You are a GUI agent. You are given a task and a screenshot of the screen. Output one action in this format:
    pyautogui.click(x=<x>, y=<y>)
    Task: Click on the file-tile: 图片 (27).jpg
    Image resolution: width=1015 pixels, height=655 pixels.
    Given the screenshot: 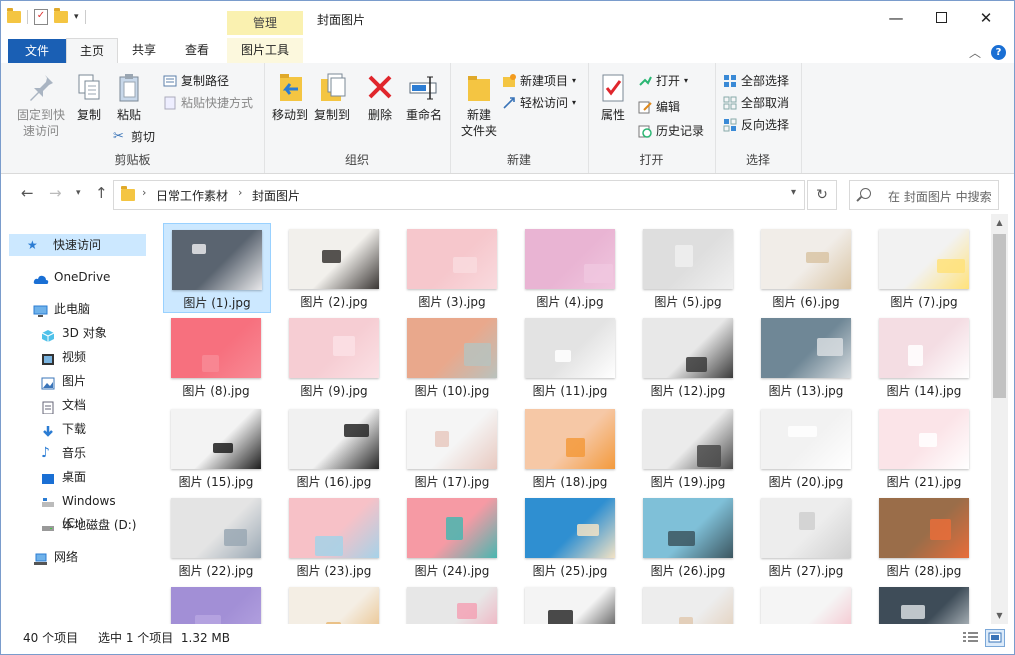 What is the action you would take?
    pyautogui.click(x=806, y=536)
    